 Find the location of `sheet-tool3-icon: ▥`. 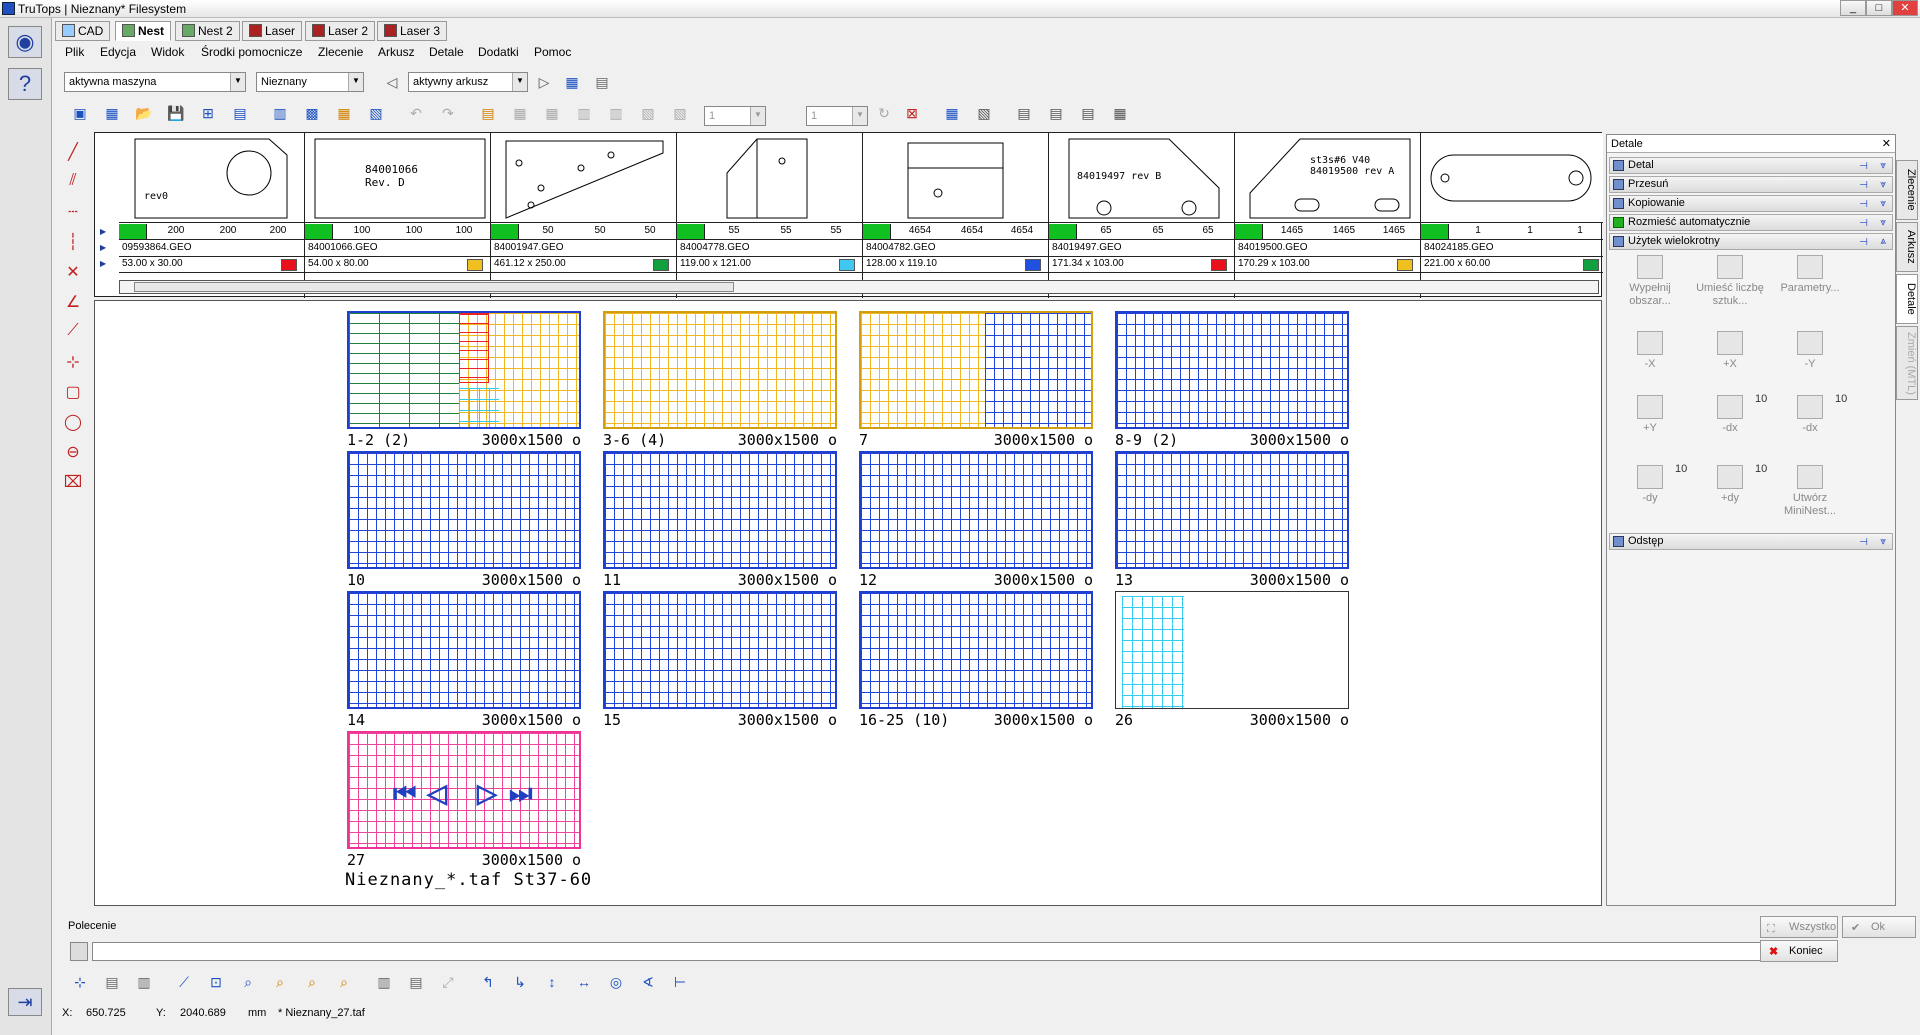

sheet-tool3-icon: ▥ is located at coordinates (584, 113).